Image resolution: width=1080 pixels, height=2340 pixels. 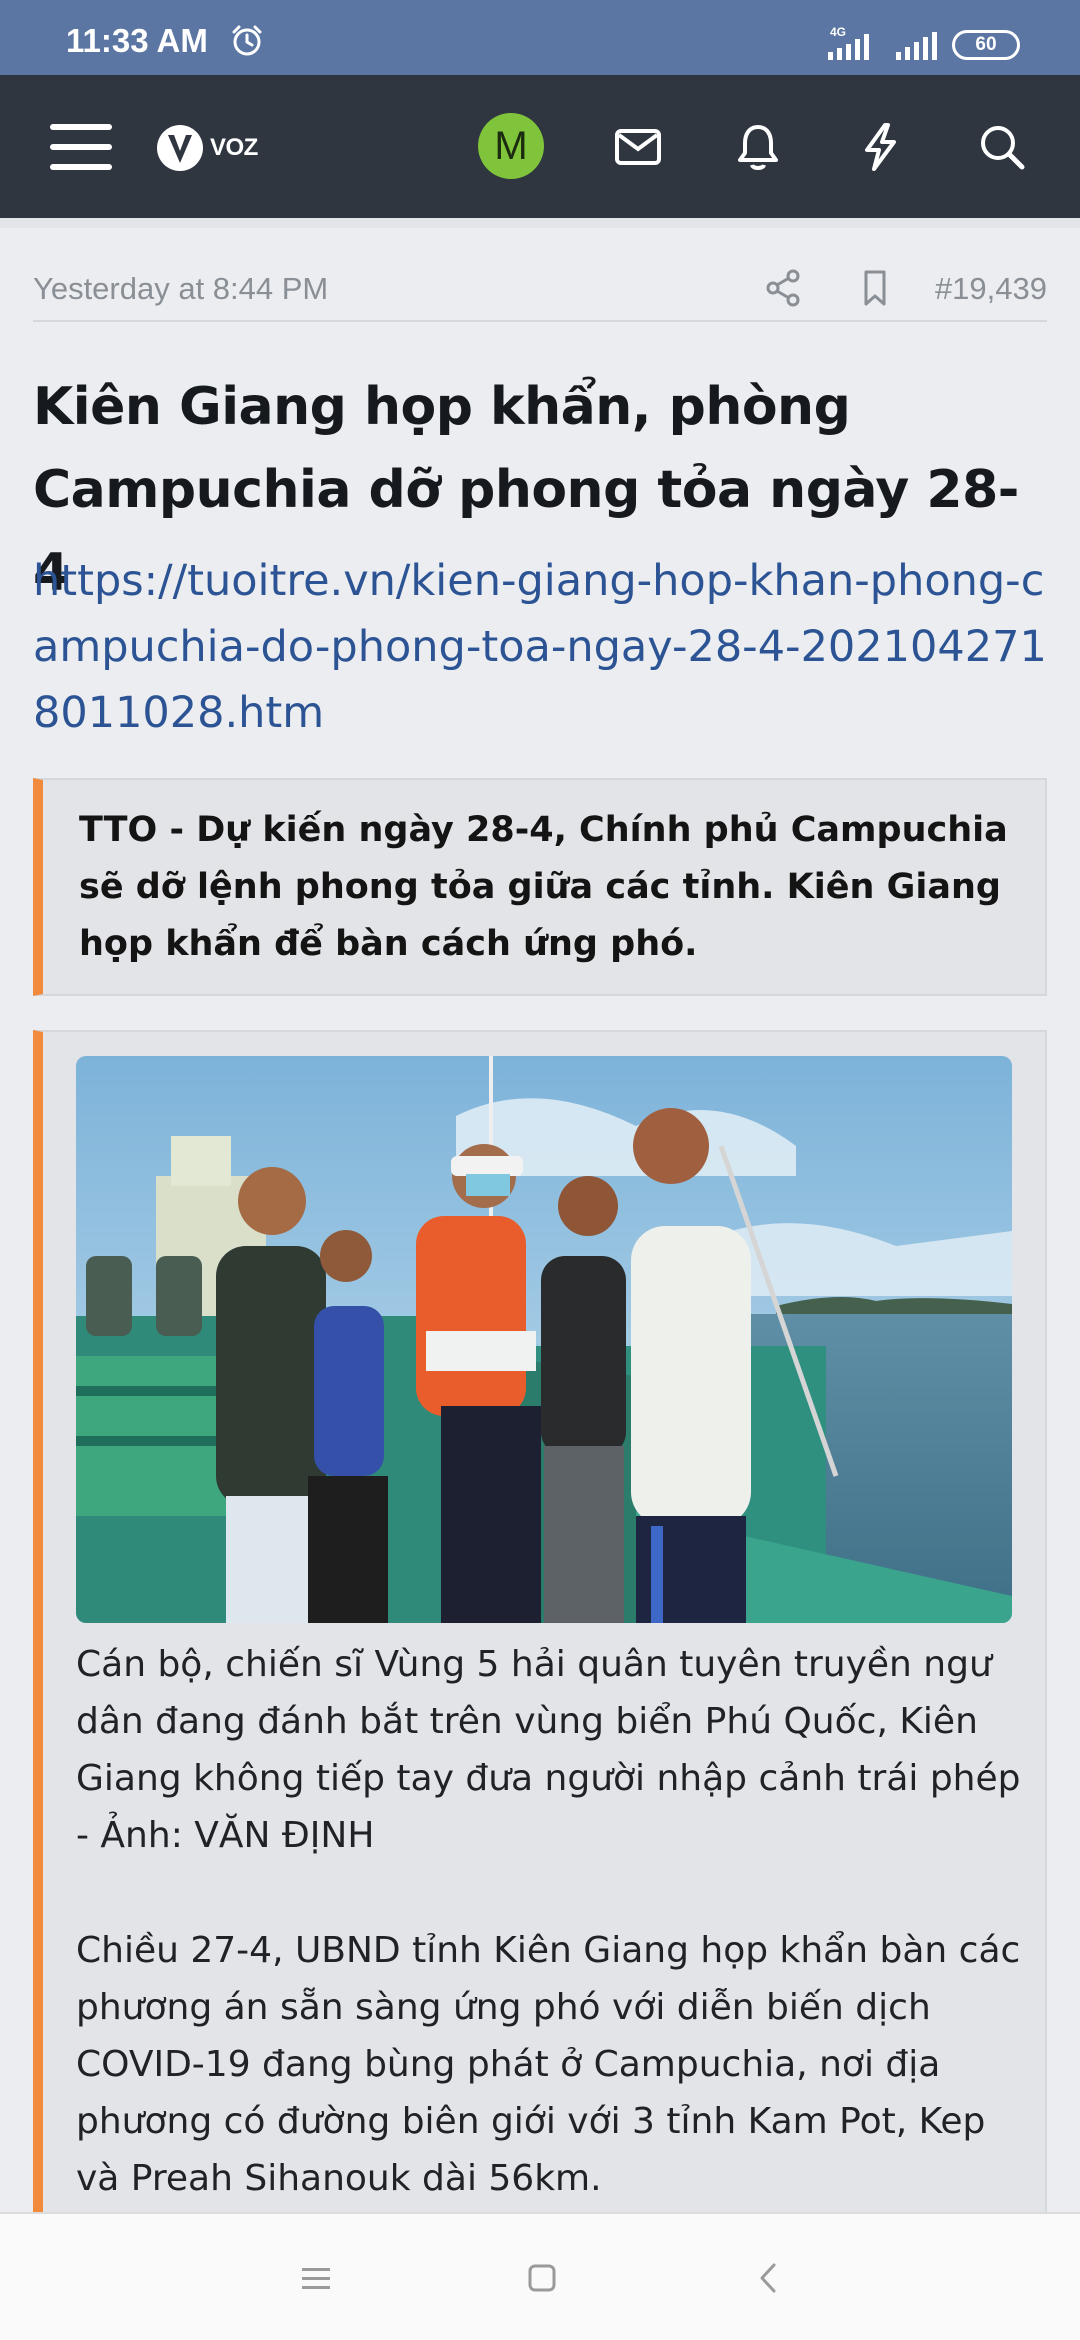 I want to click on mail-icon, so click(x=638, y=146).